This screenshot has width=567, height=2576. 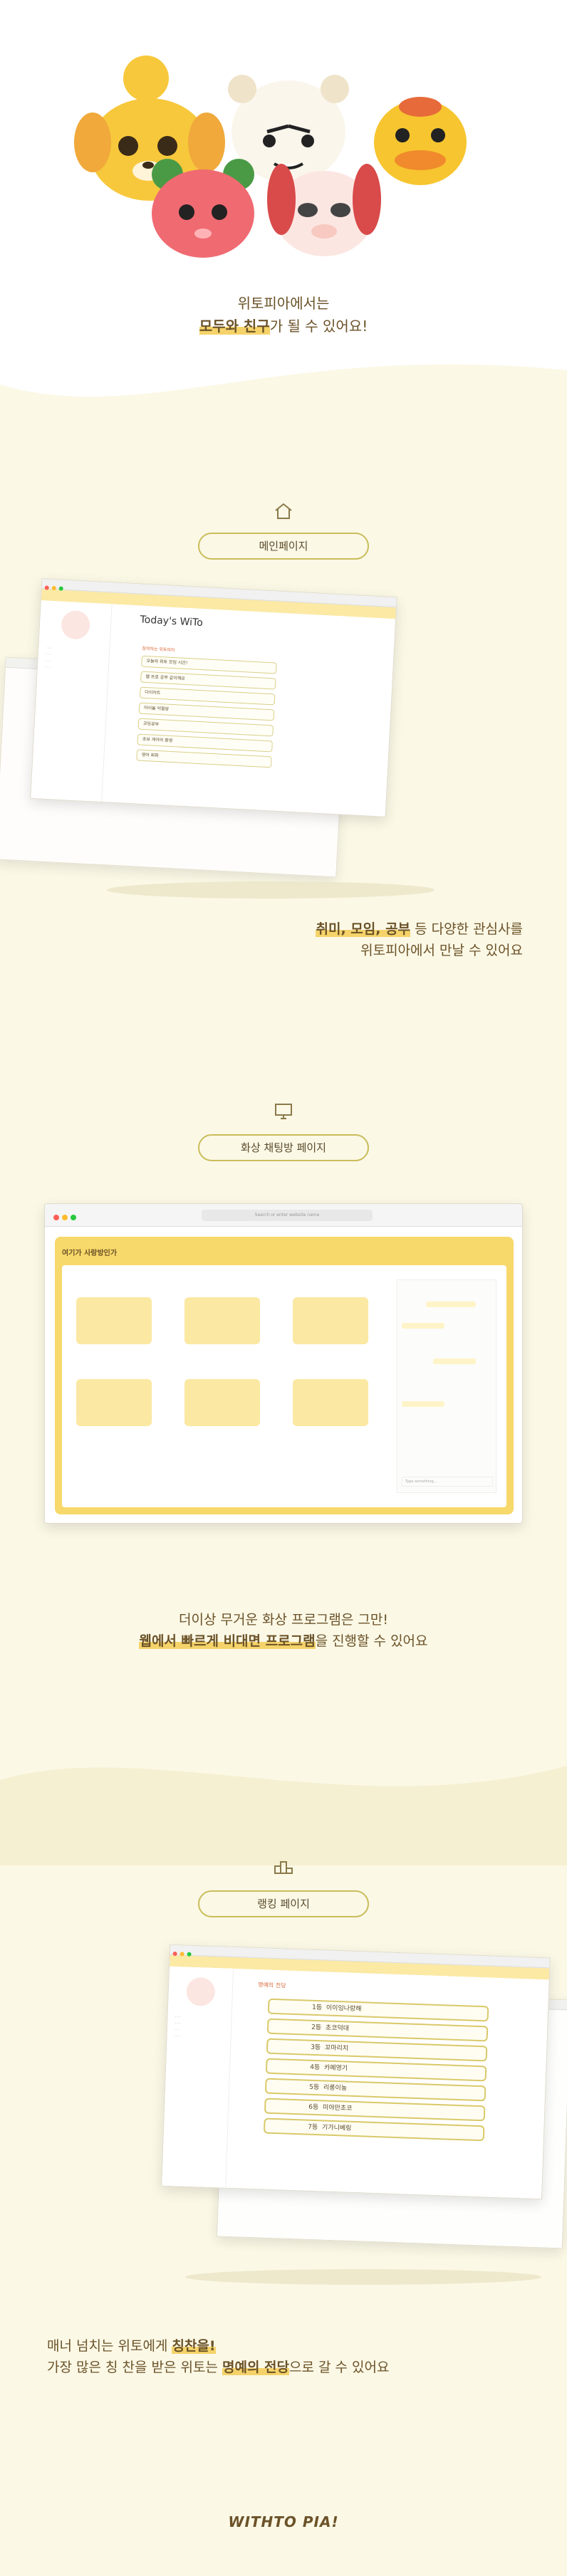 I want to click on rank-number: 7등, so click(x=313, y=2127).